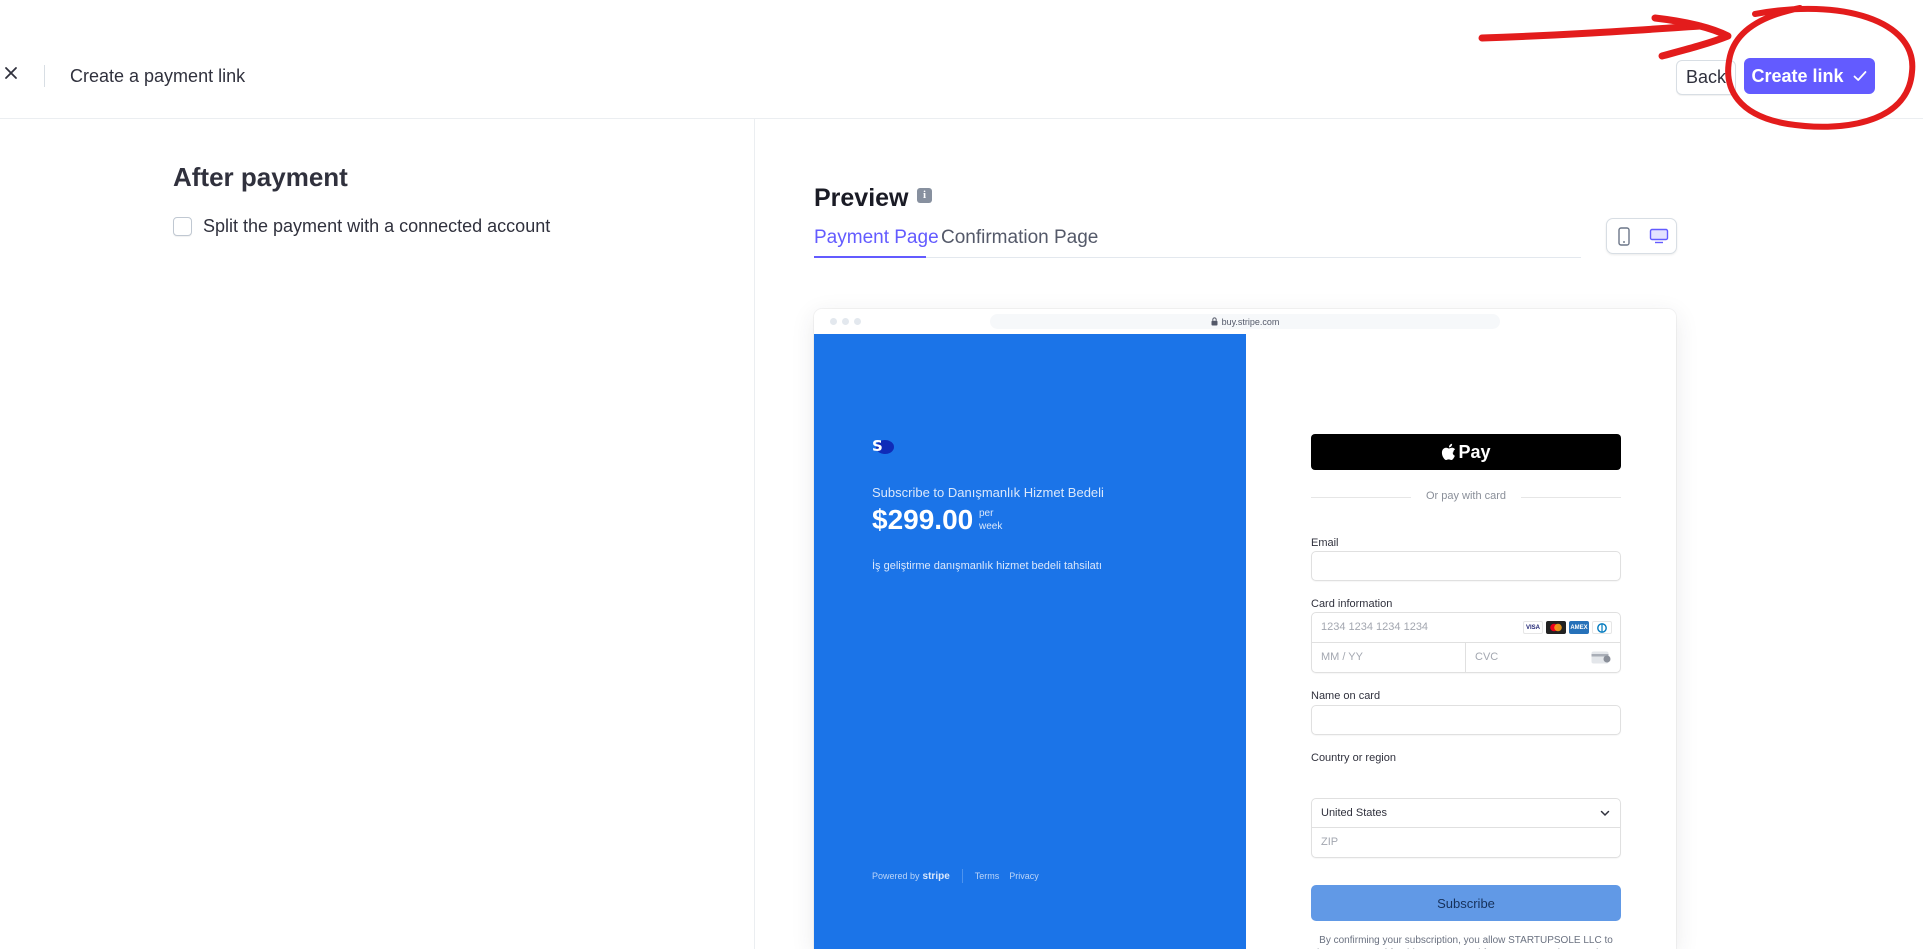  Describe the element at coordinates (986, 513) in the screenshot. I see `per-text: per` at that location.